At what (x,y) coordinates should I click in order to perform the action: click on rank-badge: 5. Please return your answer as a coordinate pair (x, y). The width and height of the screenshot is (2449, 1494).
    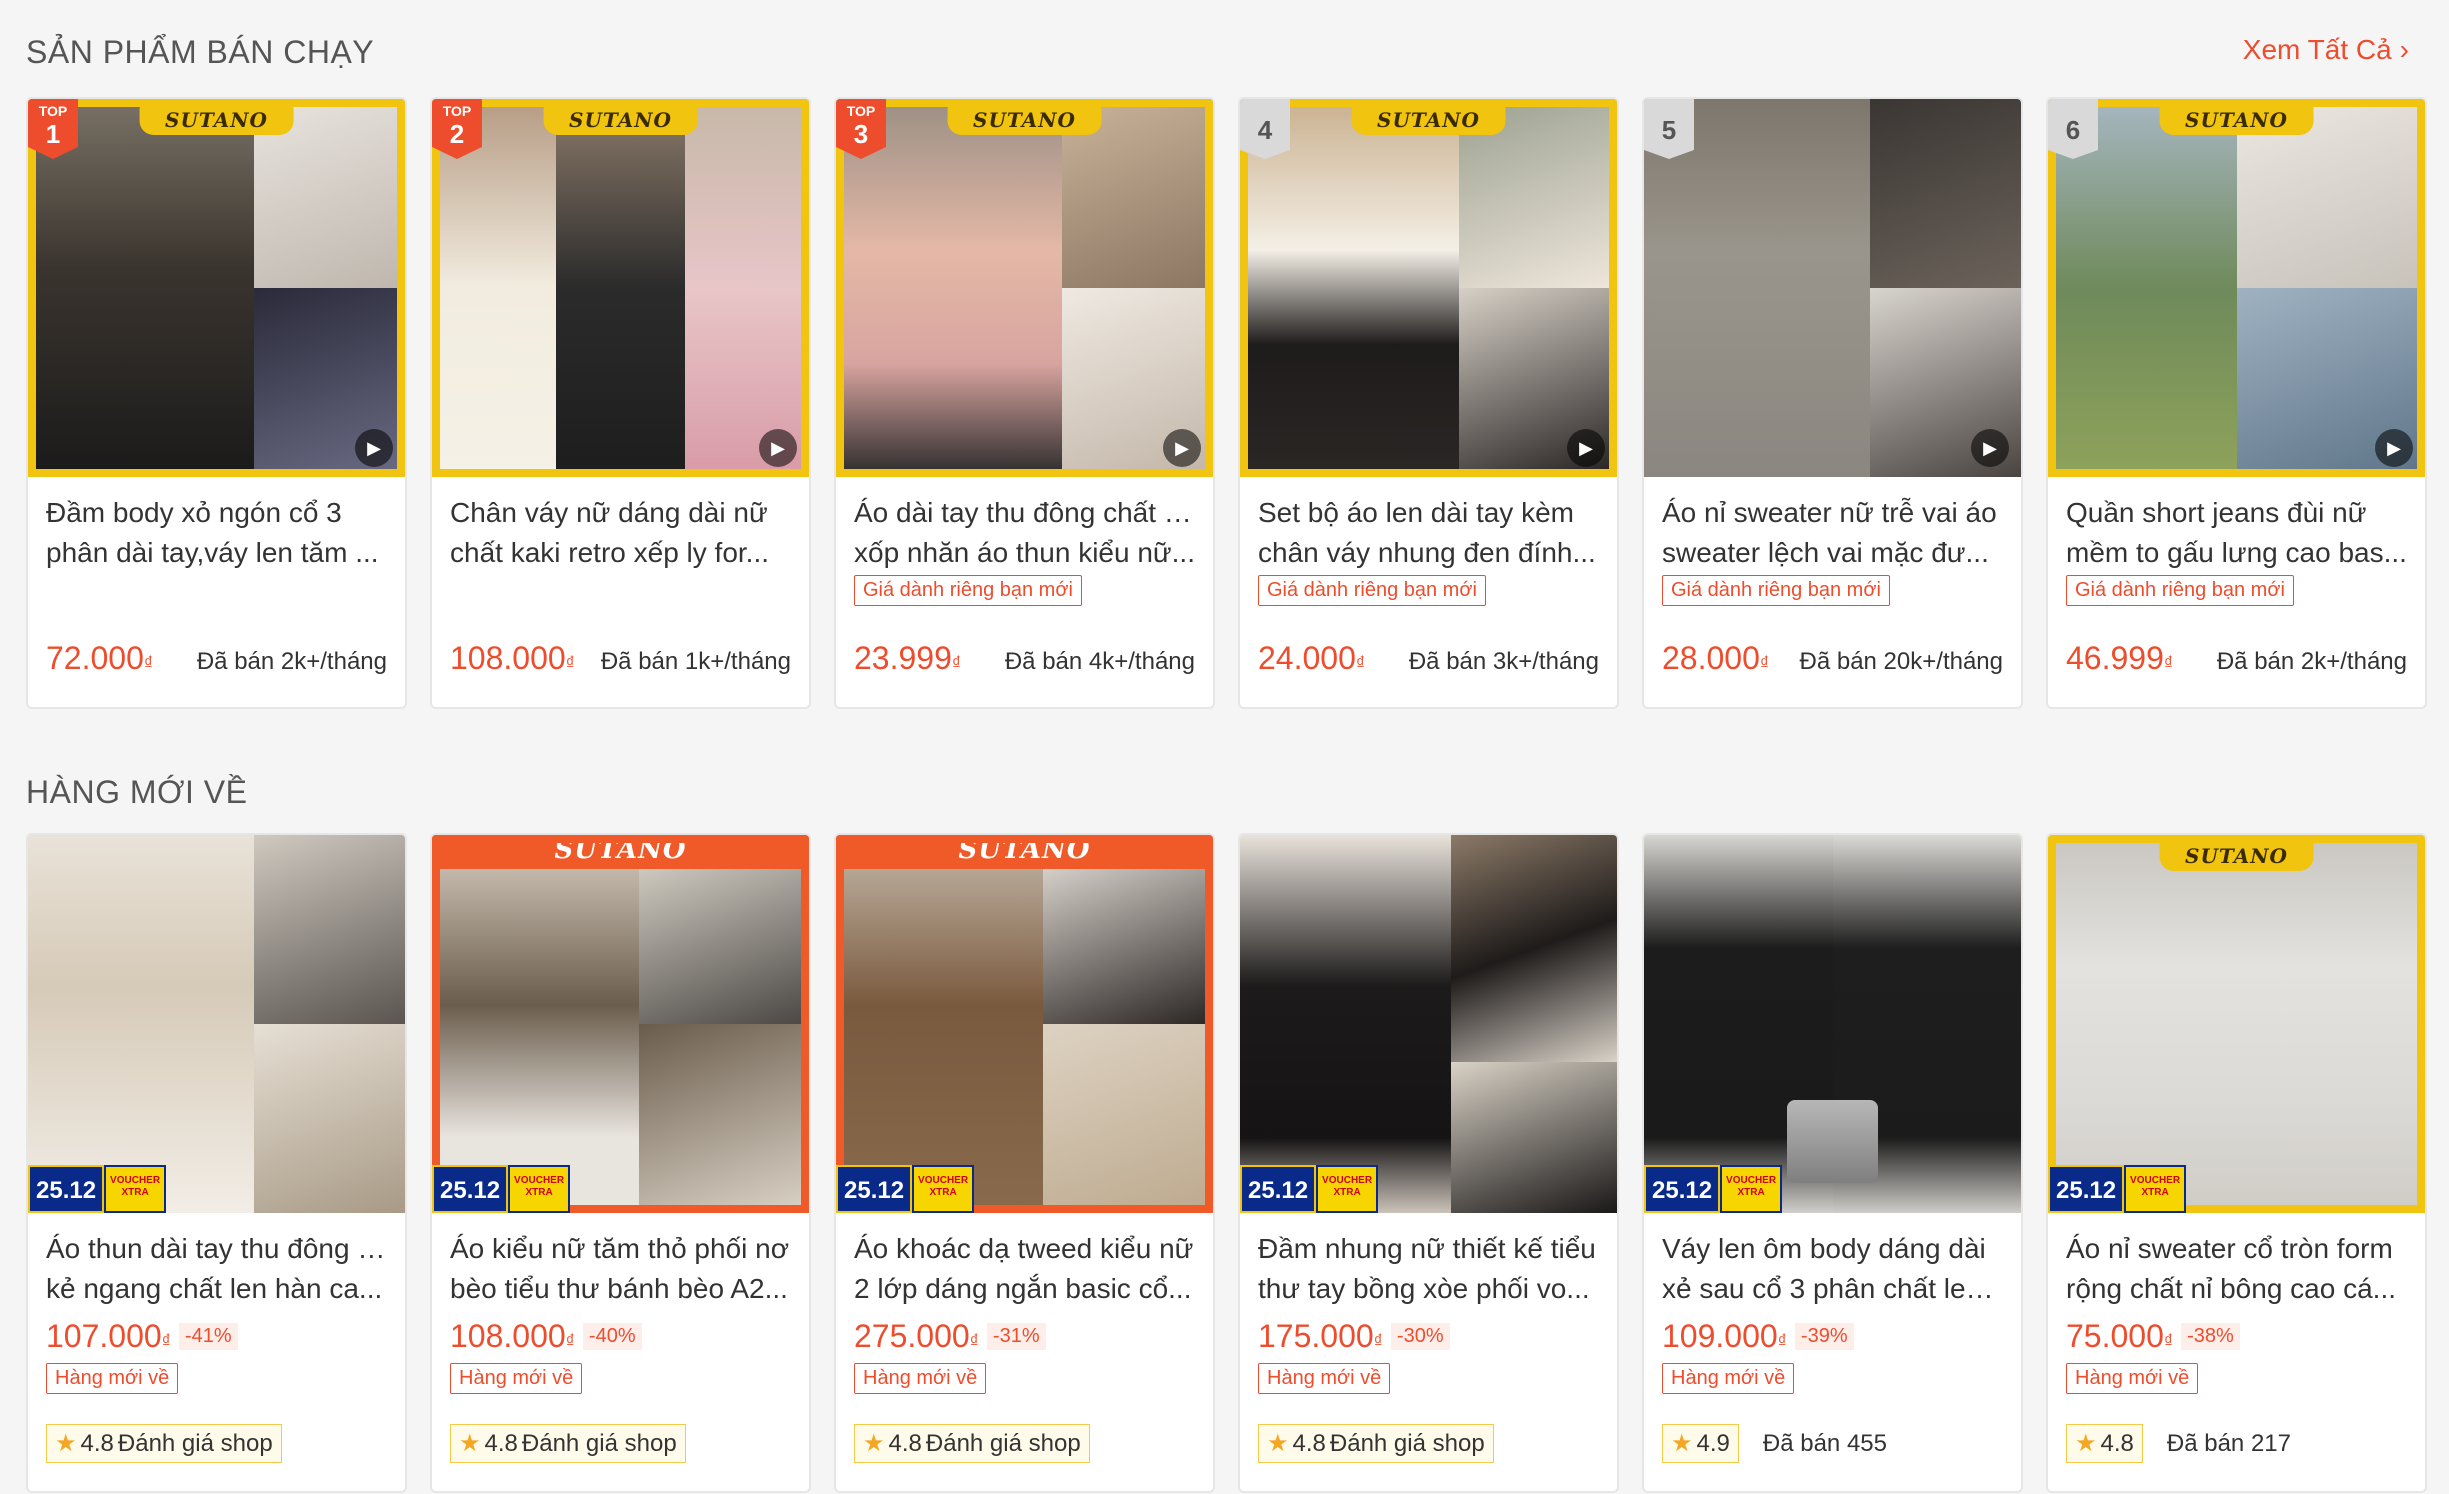
    Looking at the image, I should click on (1669, 129).